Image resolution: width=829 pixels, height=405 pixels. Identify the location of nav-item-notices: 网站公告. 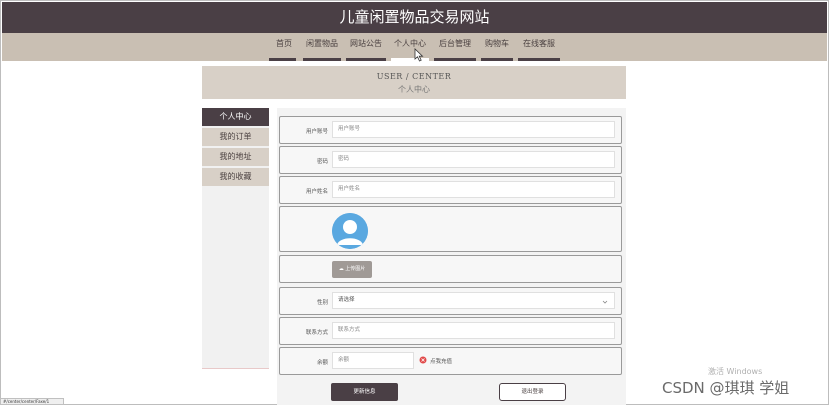
(366, 47).